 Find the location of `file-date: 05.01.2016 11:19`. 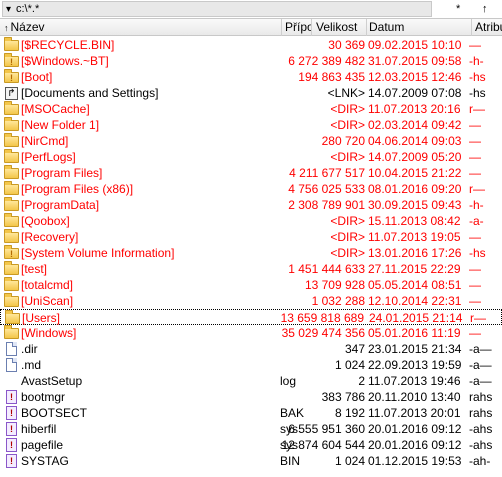

file-date: 05.01.2016 11:19 is located at coordinates (414, 333).